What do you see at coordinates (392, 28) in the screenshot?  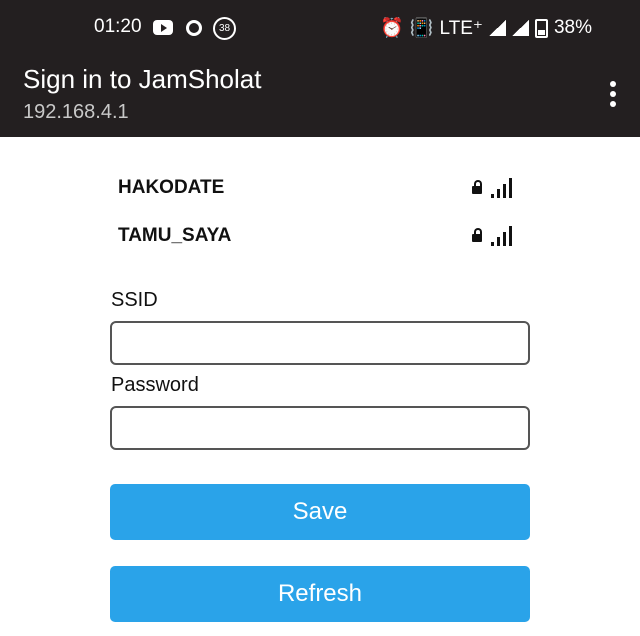 I see `alarm-icon: ⏰` at bounding box center [392, 28].